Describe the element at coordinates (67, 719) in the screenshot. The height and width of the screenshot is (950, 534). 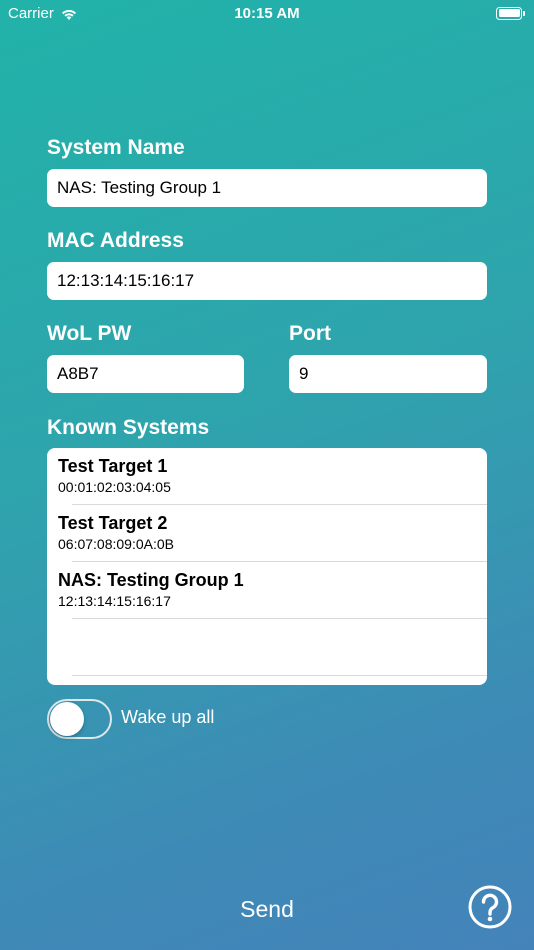
I see `toggle-knob` at that location.